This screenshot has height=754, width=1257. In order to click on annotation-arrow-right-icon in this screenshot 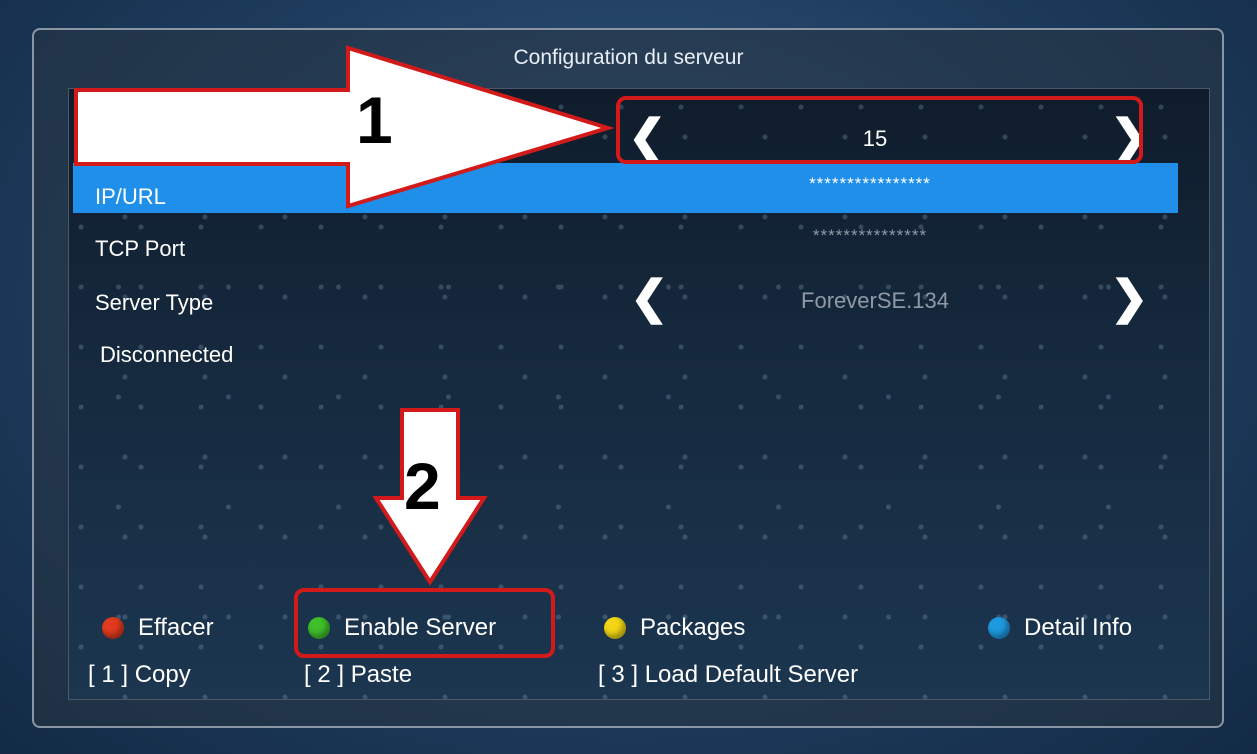, I will do `click(344, 127)`.